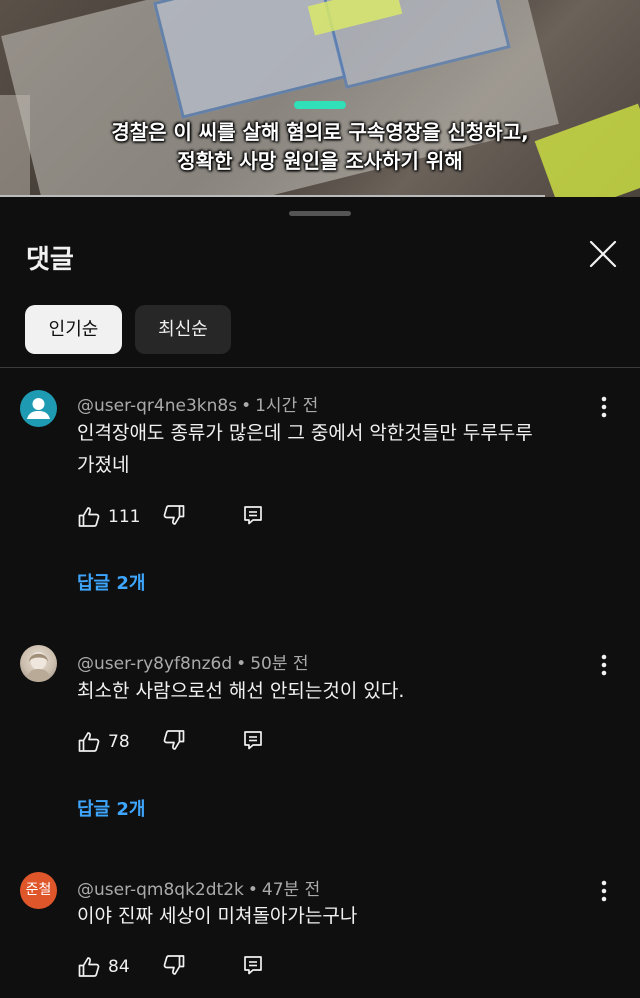 The width and height of the screenshot is (640, 998). I want to click on like-count: 78, so click(119, 742).